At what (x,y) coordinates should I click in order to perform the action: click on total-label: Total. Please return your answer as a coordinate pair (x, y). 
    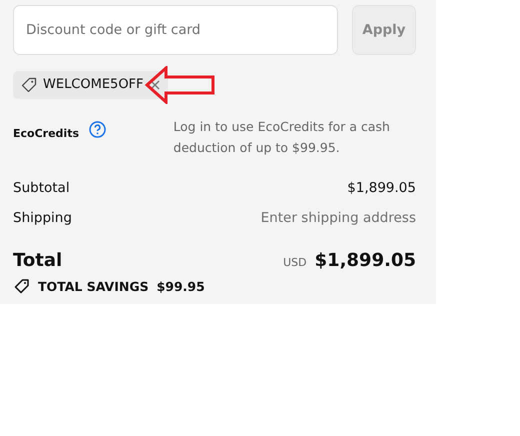
    Looking at the image, I should click on (37, 260).